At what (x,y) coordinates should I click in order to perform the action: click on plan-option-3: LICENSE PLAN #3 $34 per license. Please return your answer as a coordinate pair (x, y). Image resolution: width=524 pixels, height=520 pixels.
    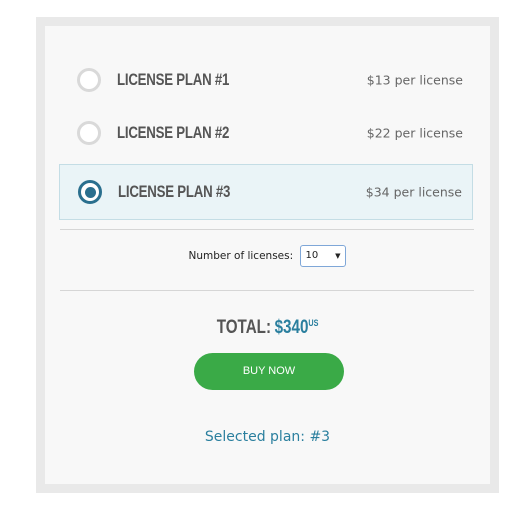
    Looking at the image, I should click on (266, 192).